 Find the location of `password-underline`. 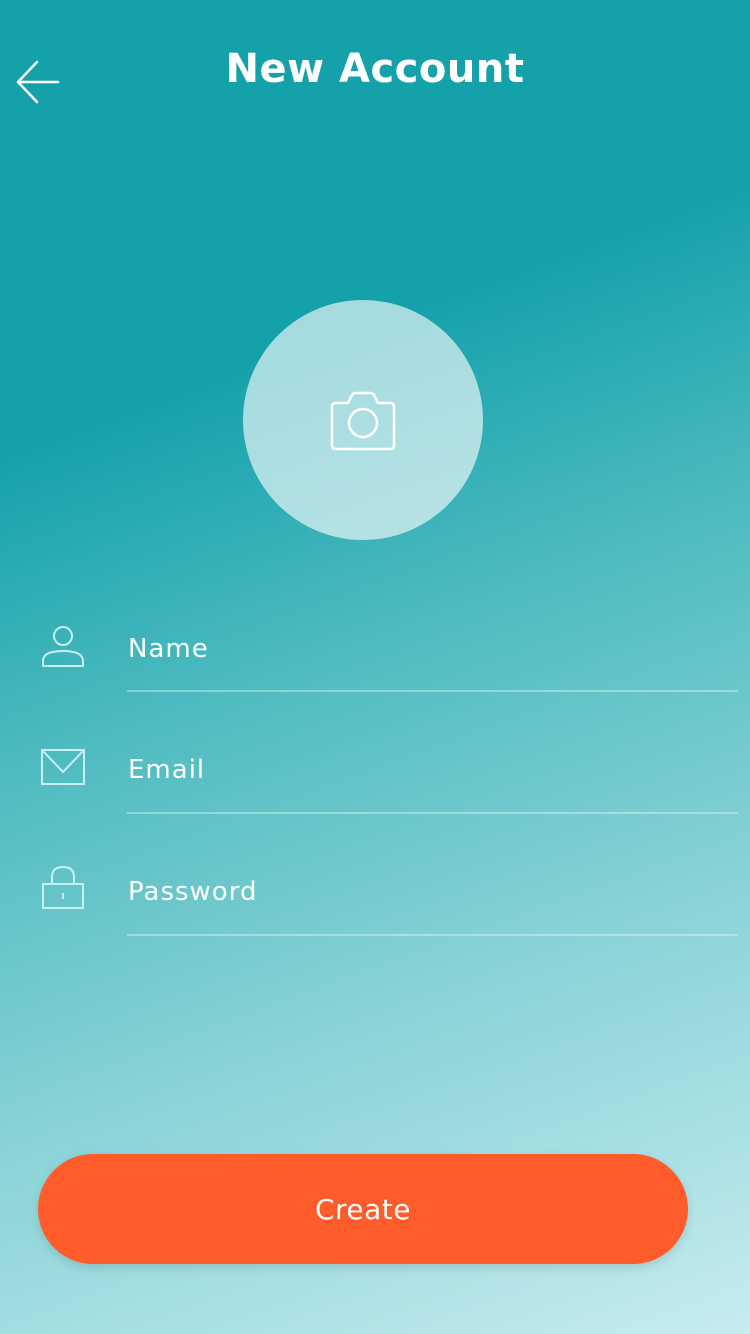

password-underline is located at coordinates (432, 935).